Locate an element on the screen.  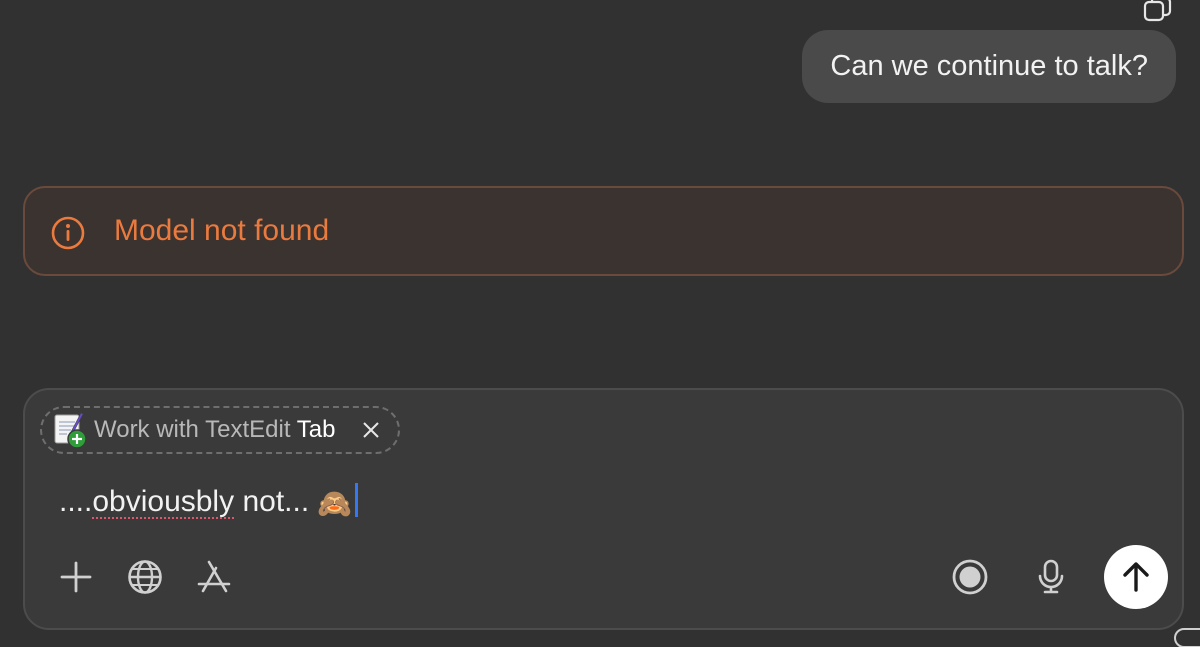
user-message-bubble: Can we continue to talk? is located at coordinates (989, 66).